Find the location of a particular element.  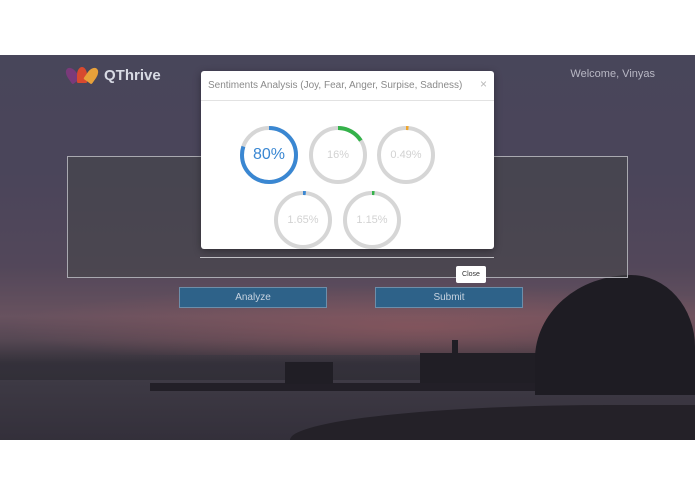

welcome-text: Welcome, Vinyas is located at coordinates (612, 74).